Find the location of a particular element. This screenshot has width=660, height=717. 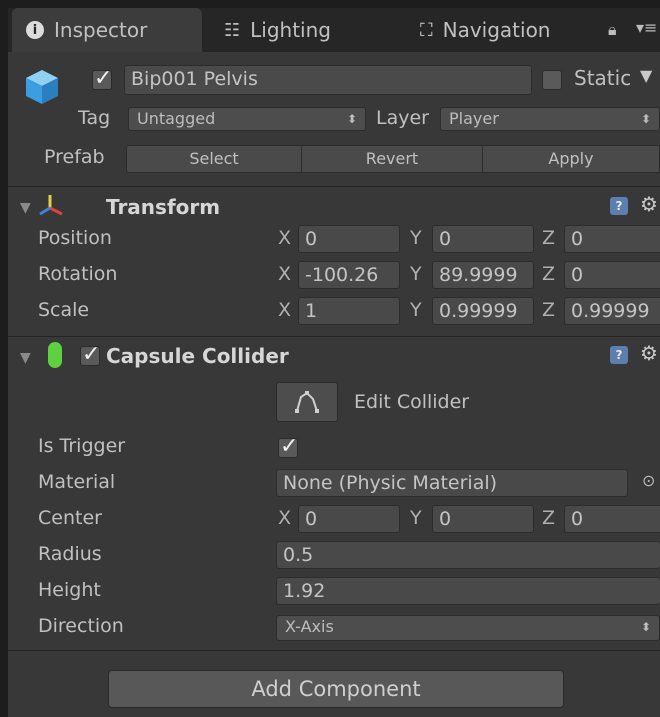

edit-collider-label: Edit Collider is located at coordinates (412, 402).